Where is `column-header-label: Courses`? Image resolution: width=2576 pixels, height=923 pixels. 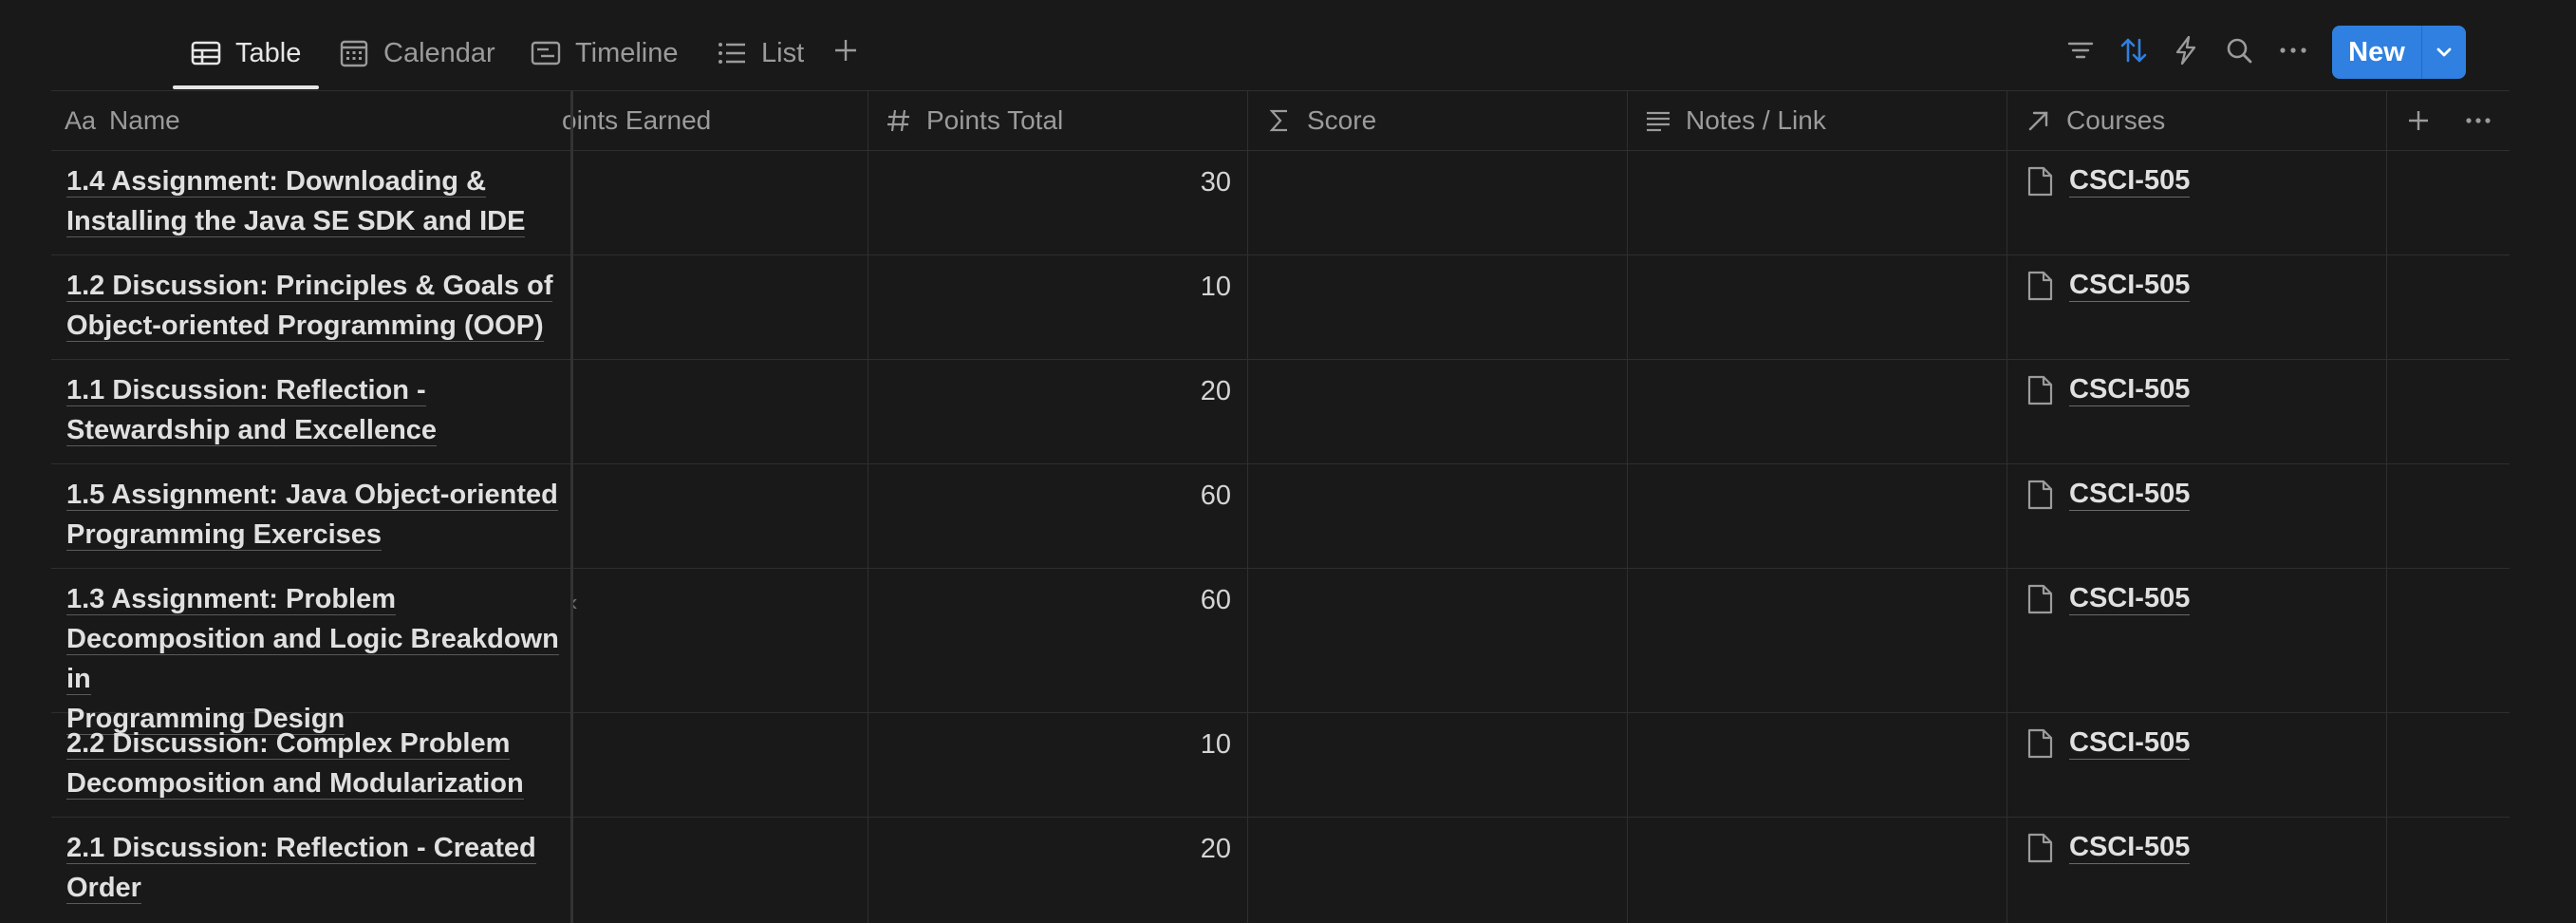
column-header-label: Courses is located at coordinates (2116, 120).